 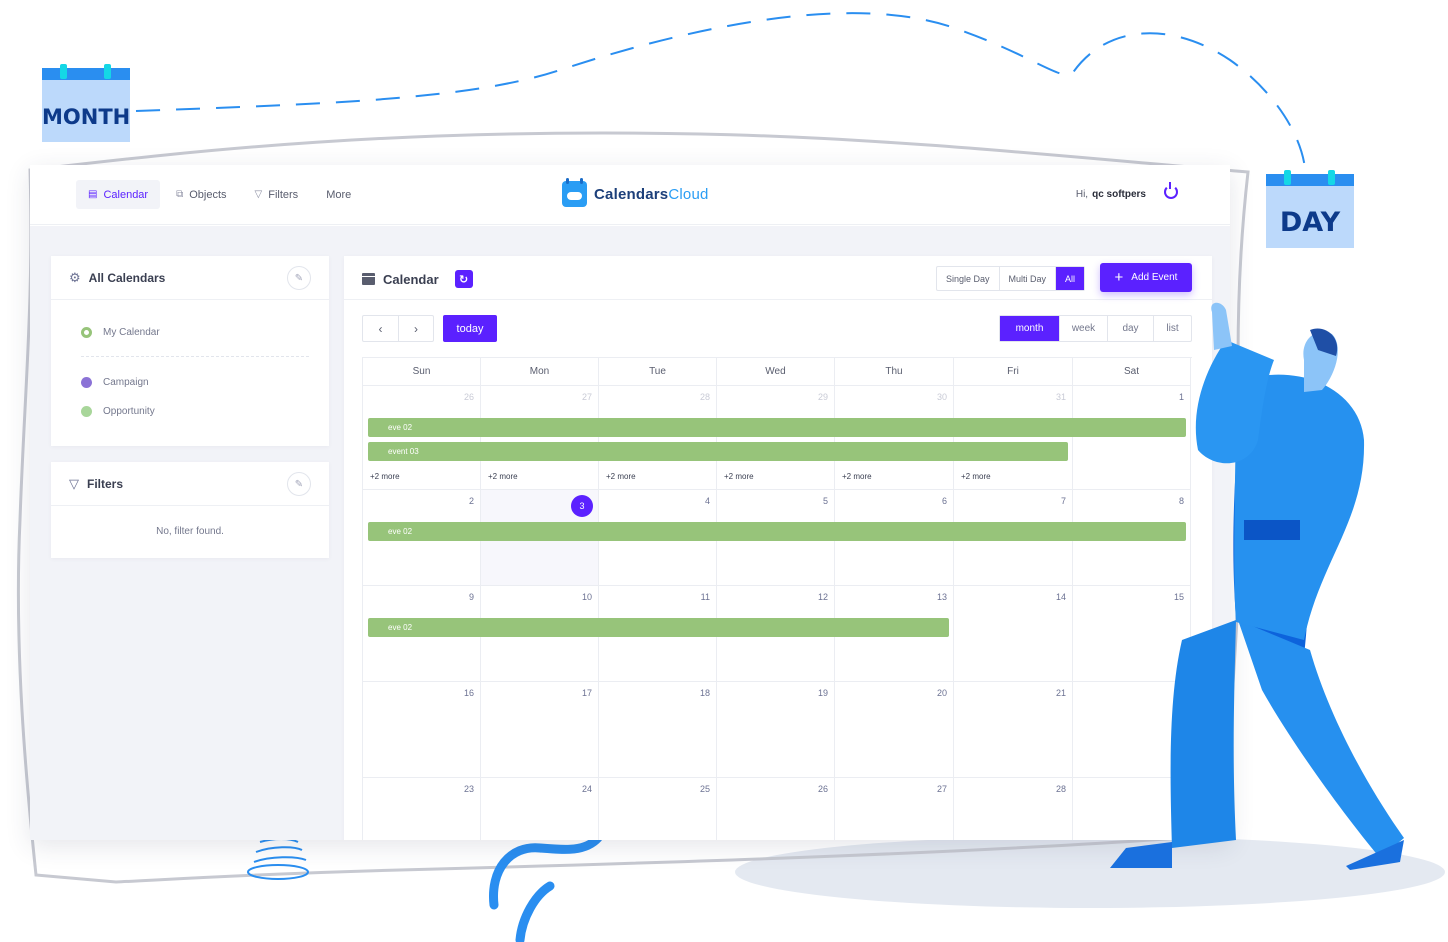 I want to click on next-button: ›, so click(x=415, y=328).